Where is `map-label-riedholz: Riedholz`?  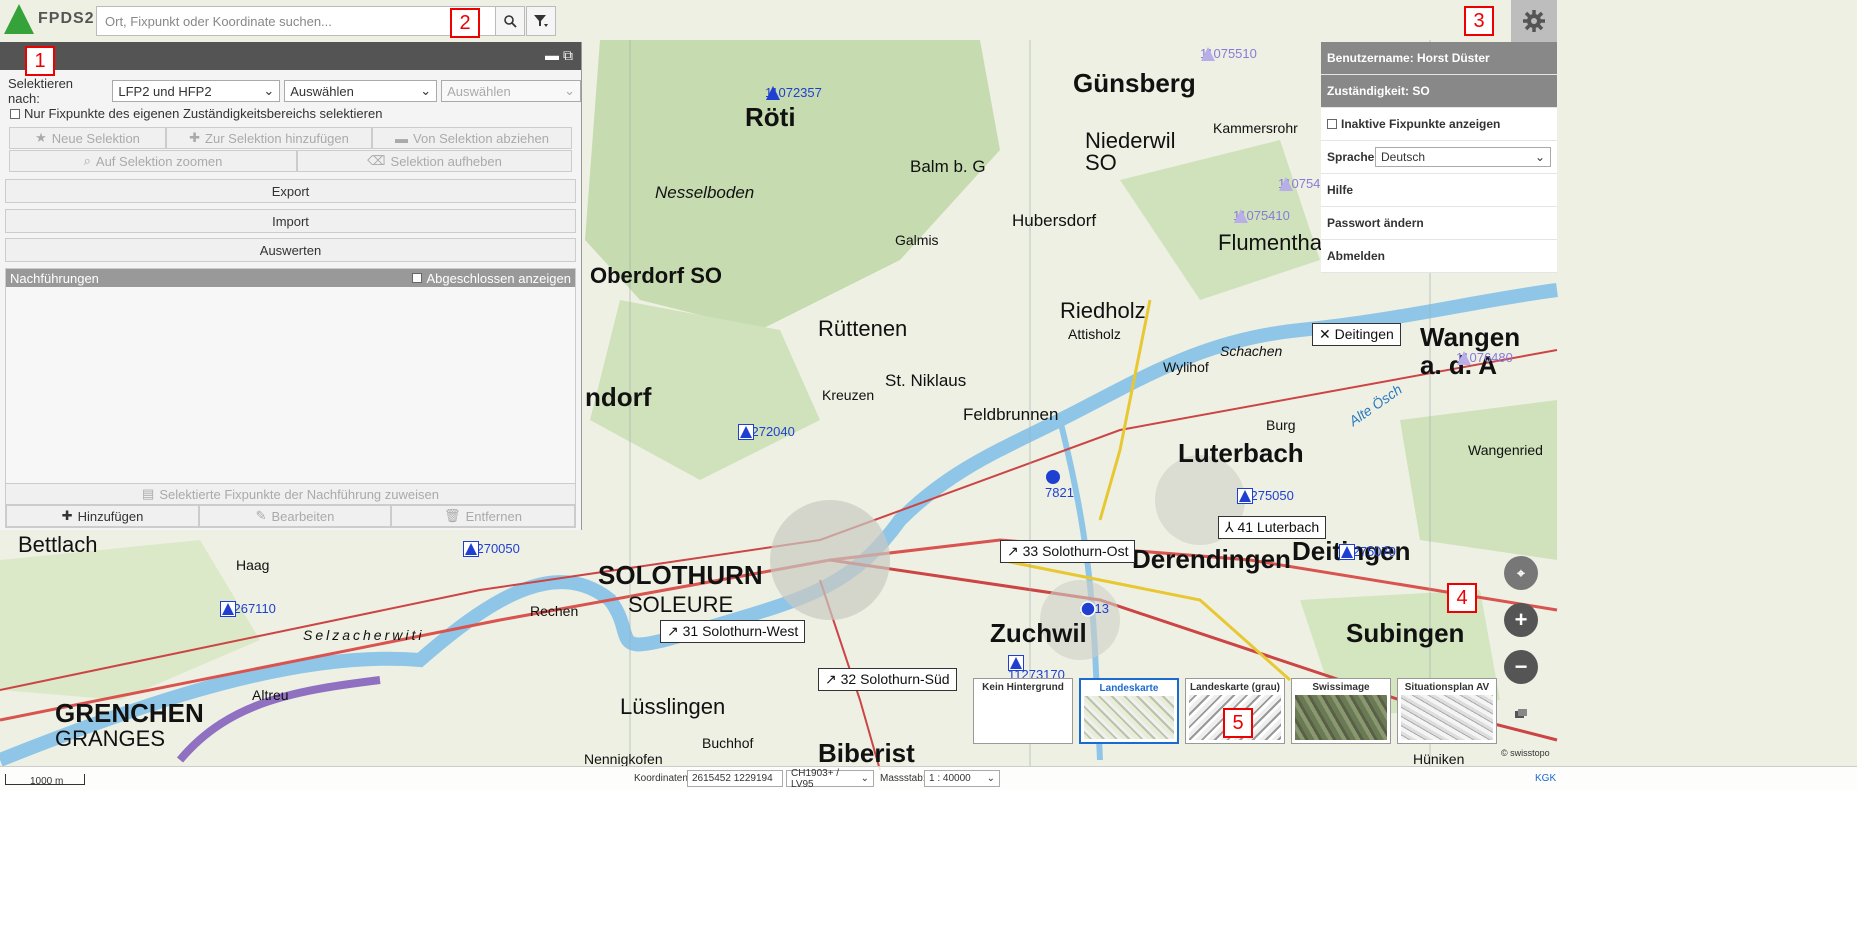 map-label-riedholz: Riedholz is located at coordinates (1103, 310).